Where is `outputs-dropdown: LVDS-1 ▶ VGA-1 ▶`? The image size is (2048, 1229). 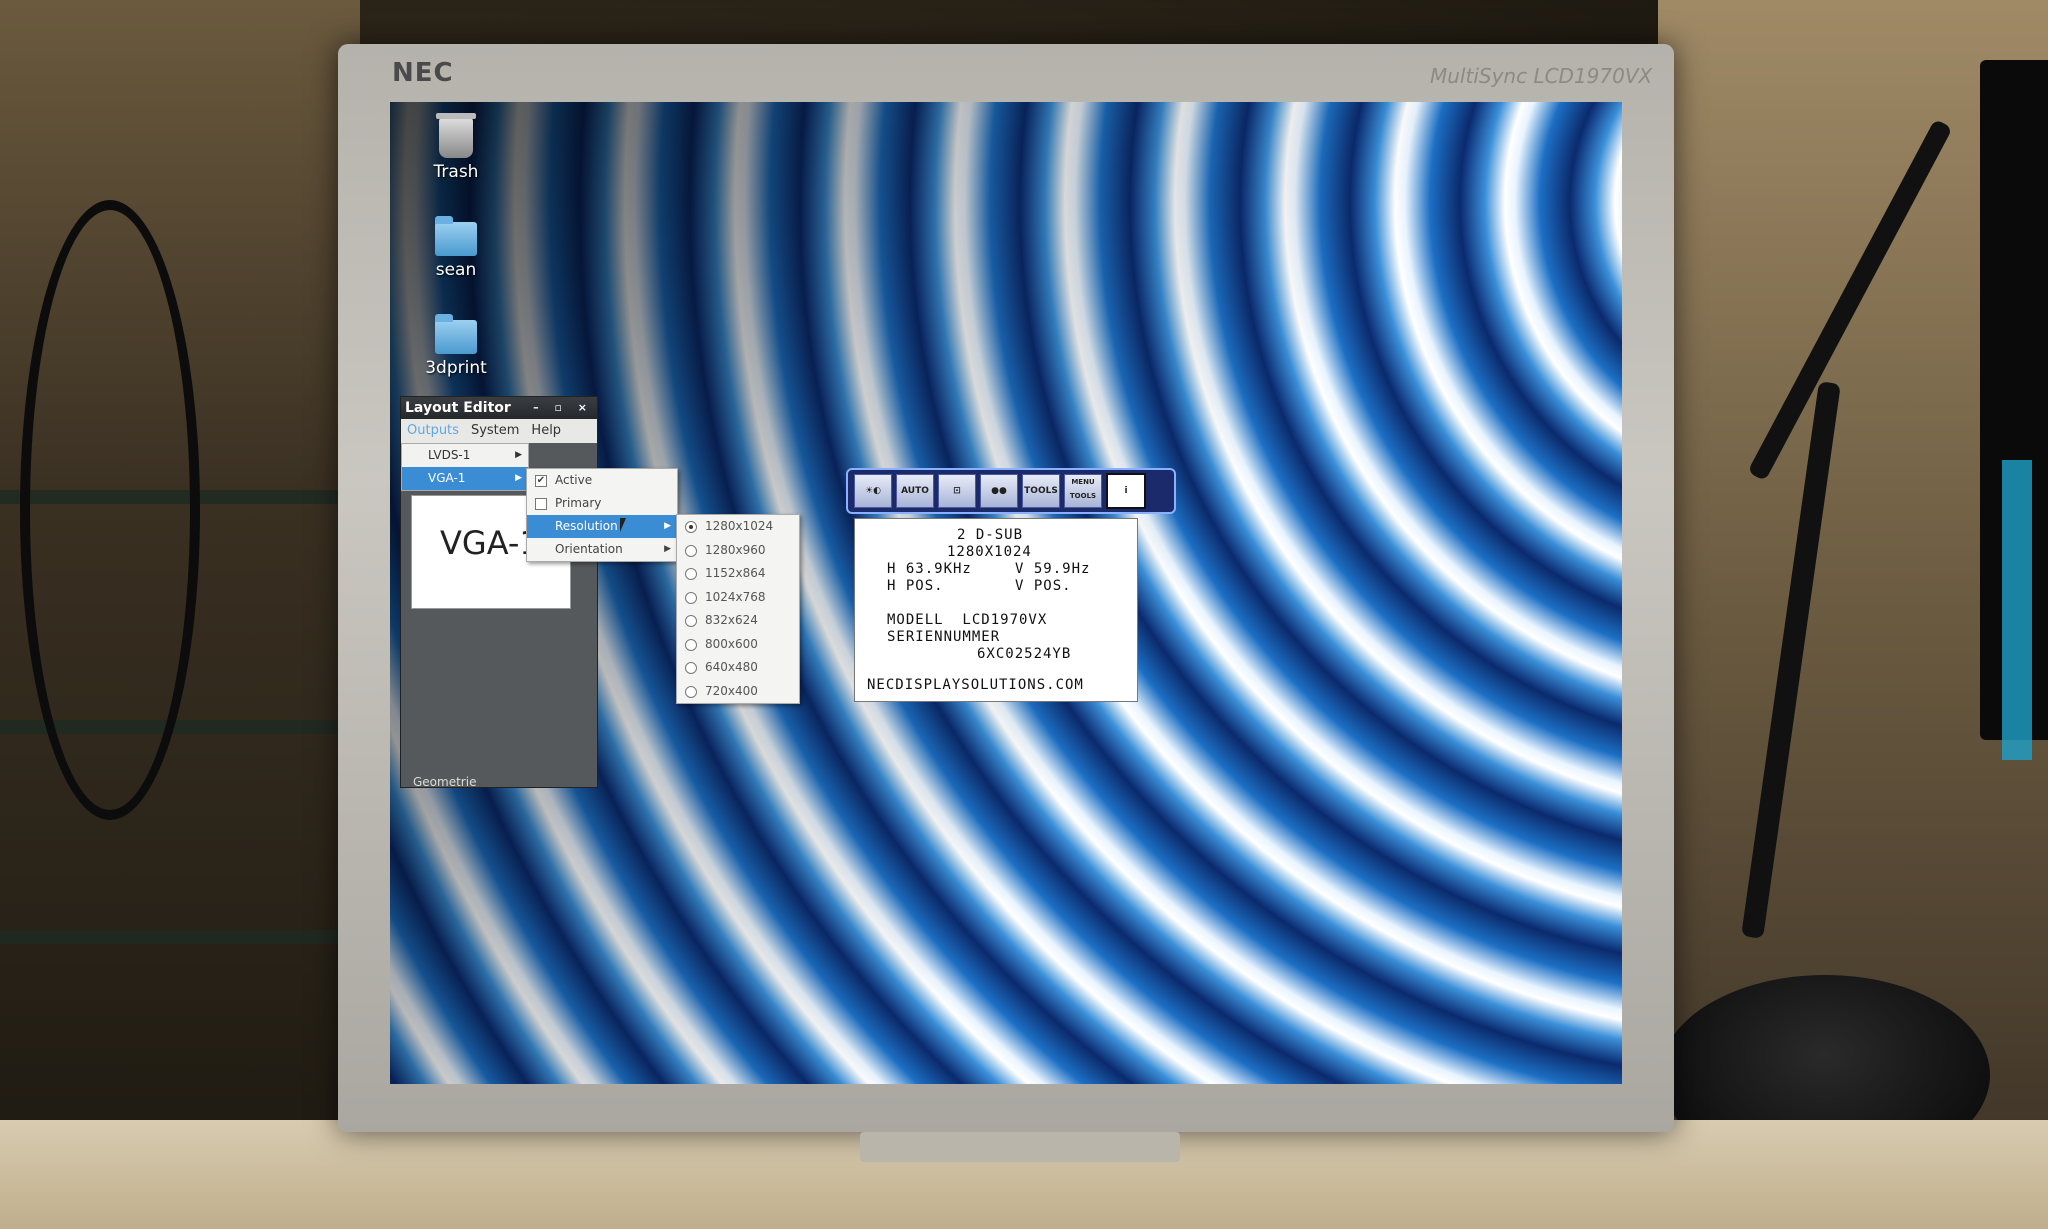 outputs-dropdown: LVDS-1 ▶ VGA-1 ▶ is located at coordinates (465, 467).